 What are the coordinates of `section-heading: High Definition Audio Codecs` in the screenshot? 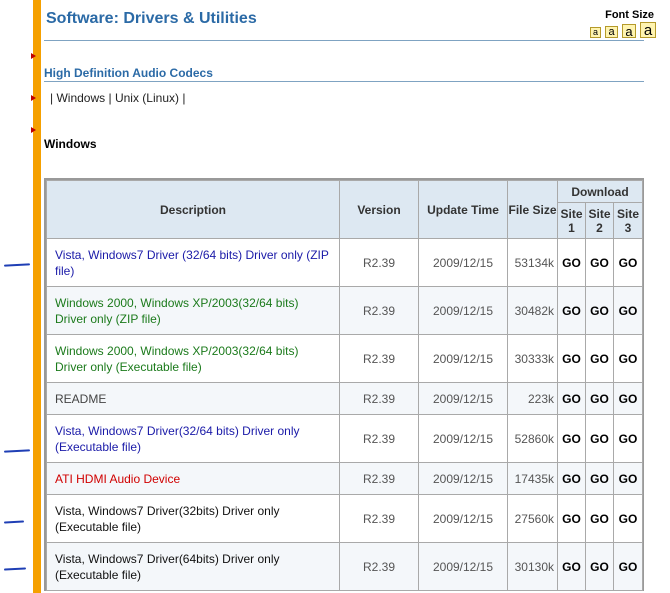 It's located at (128, 73).